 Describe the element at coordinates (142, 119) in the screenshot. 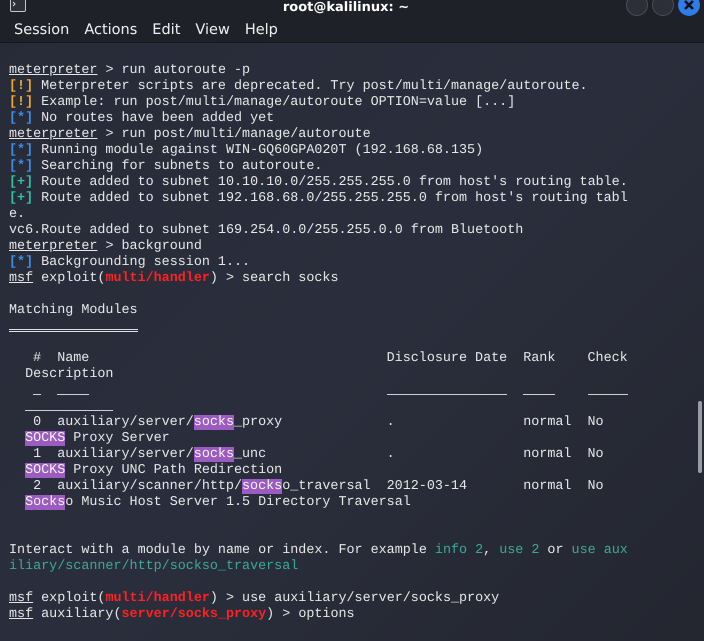

I see `terminal-line: [*] No routes have been added yet` at that location.